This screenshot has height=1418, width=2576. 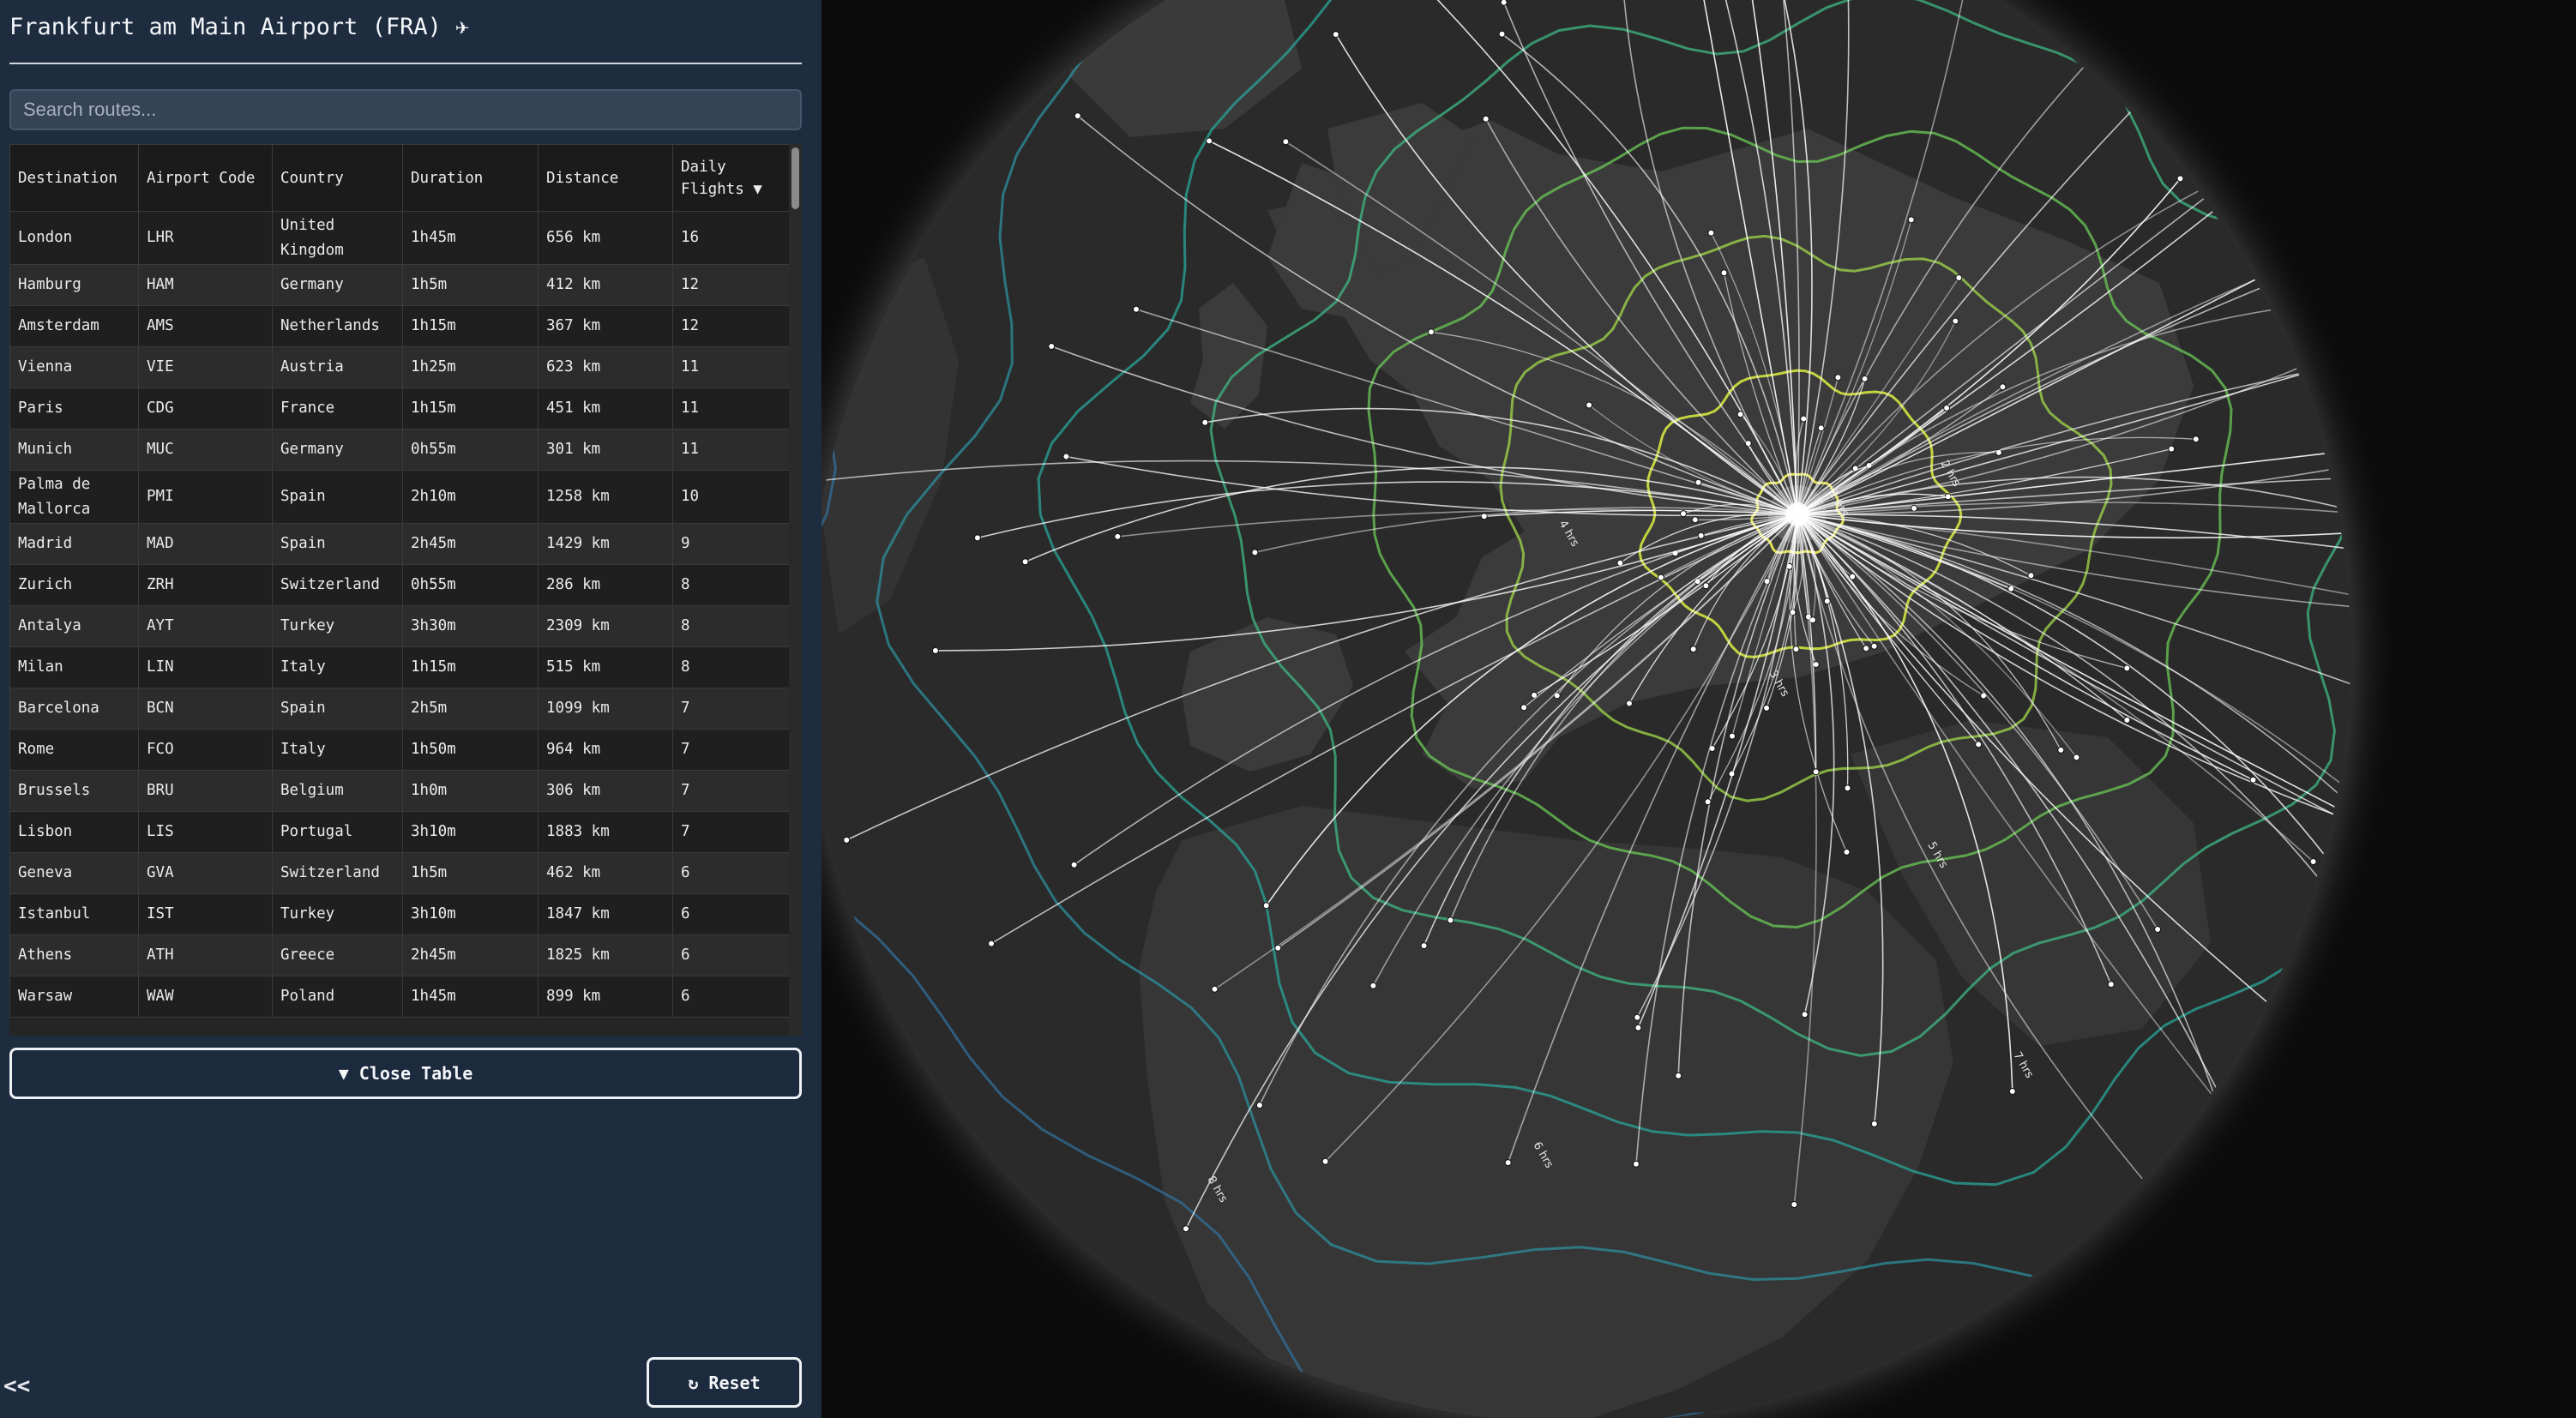 What do you see at coordinates (470, 178) in the screenshot?
I see `column-header-duration: Duration` at bounding box center [470, 178].